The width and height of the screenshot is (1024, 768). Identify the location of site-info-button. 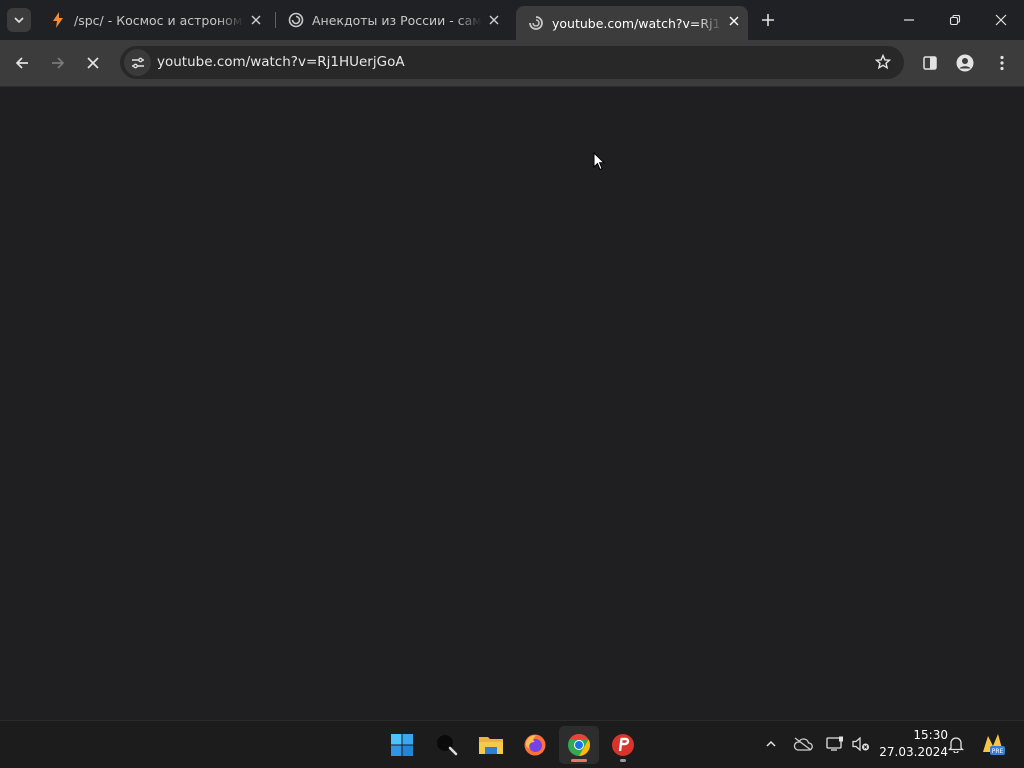
(137, 62).